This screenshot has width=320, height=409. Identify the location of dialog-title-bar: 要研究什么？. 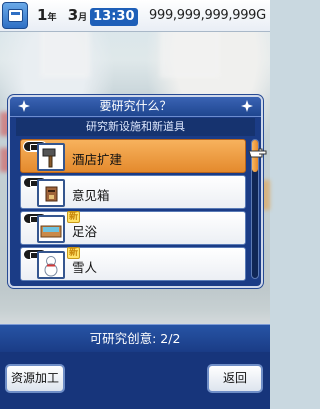
(135, 107).